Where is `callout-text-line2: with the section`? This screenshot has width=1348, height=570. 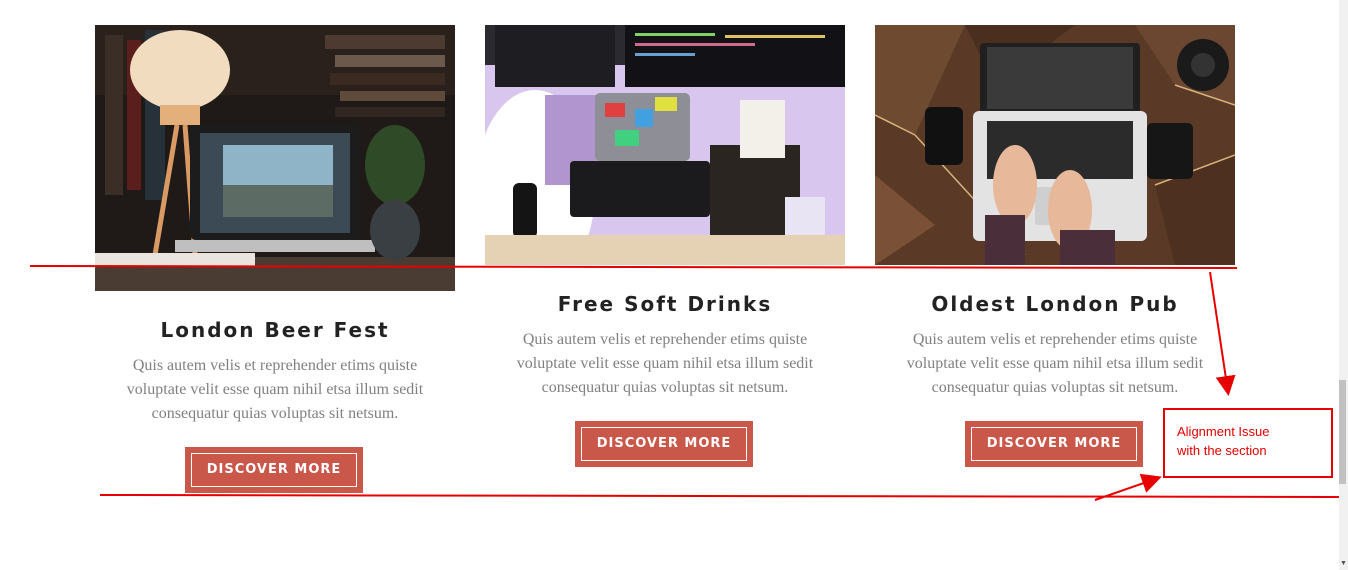
callout-text-line2: with the section is located at coordinates (1222, 450).